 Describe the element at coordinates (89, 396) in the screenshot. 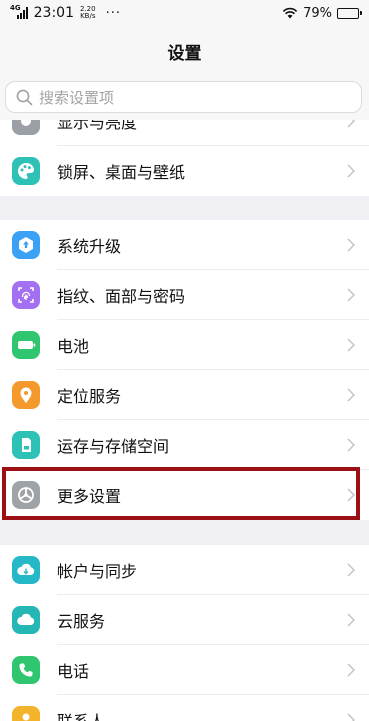

I see `settings-item-label: 定位服务` at that location.